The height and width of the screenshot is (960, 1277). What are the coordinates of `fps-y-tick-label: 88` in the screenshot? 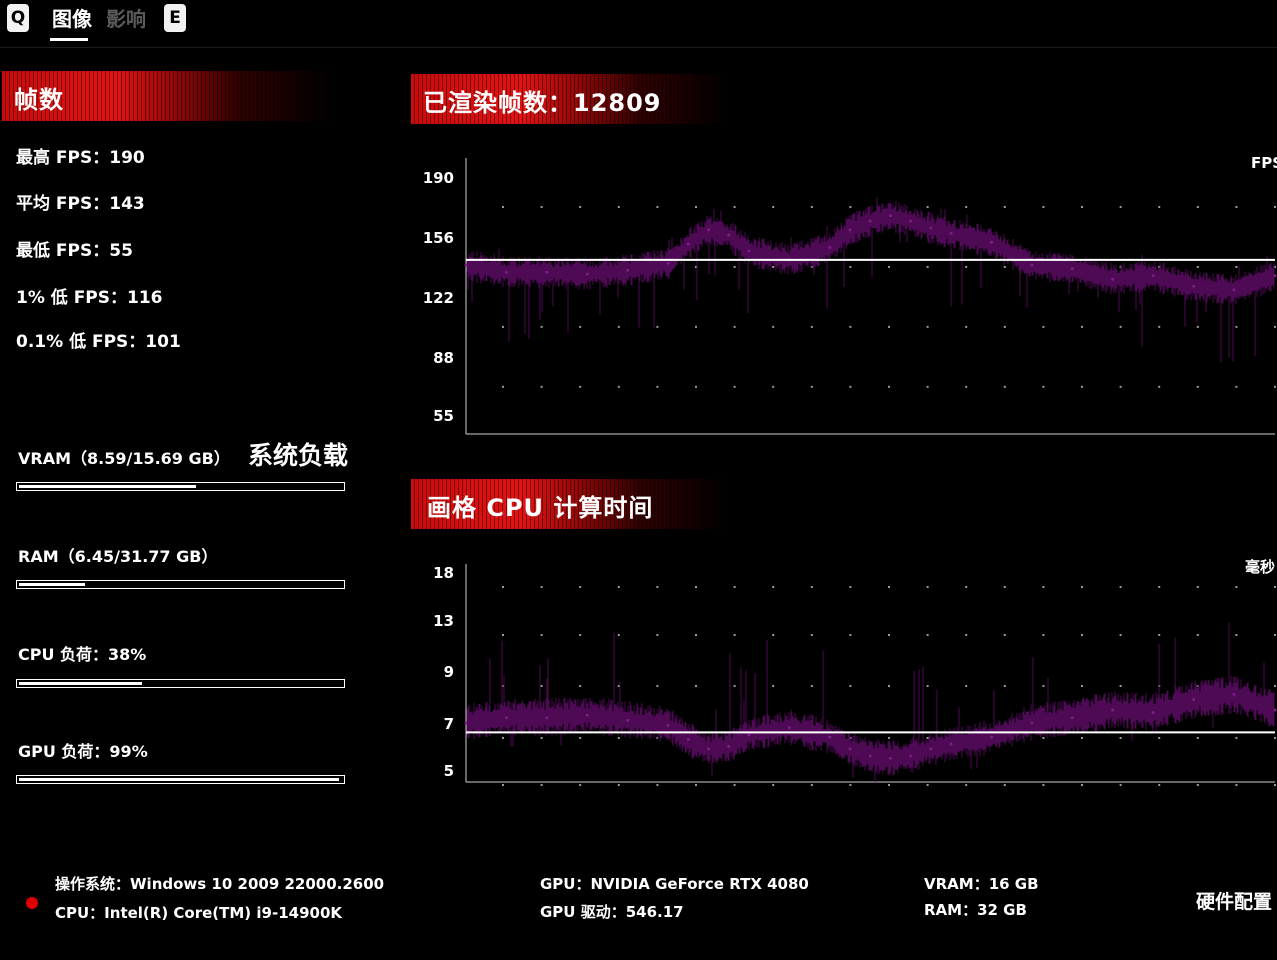 It's located at (443, 358).